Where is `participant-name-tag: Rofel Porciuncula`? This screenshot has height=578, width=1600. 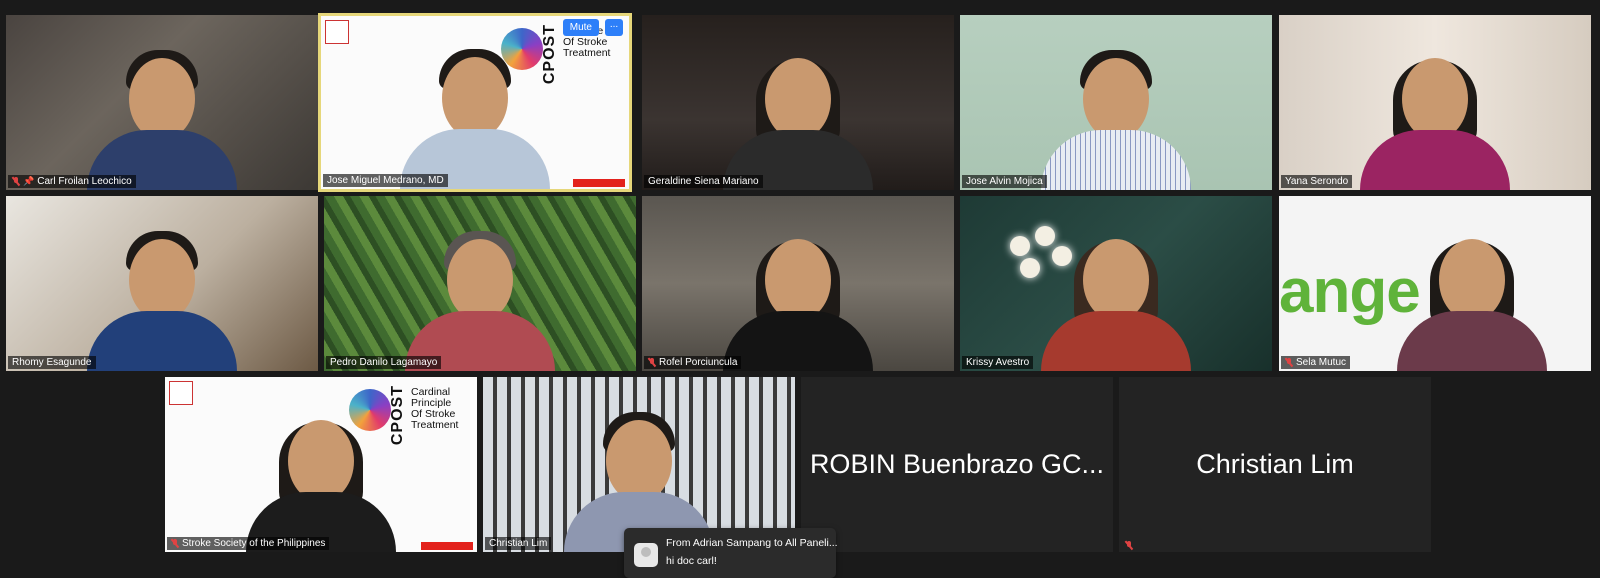 participant-name-tag: Rofel Porciuncula is located at coordinates (693, 362).